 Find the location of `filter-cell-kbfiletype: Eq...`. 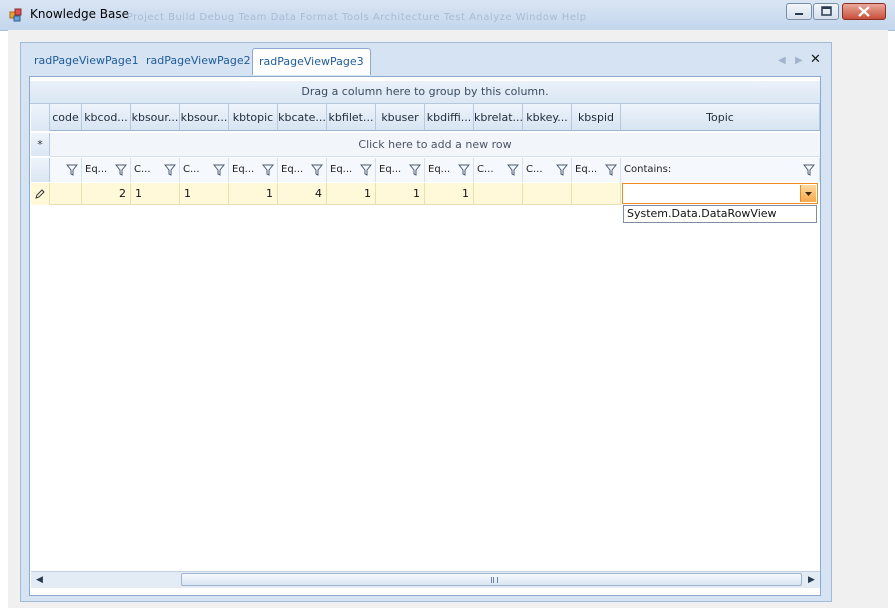

filter-cell-kbfiletype: Eq... is located at coordinates (351, 170).